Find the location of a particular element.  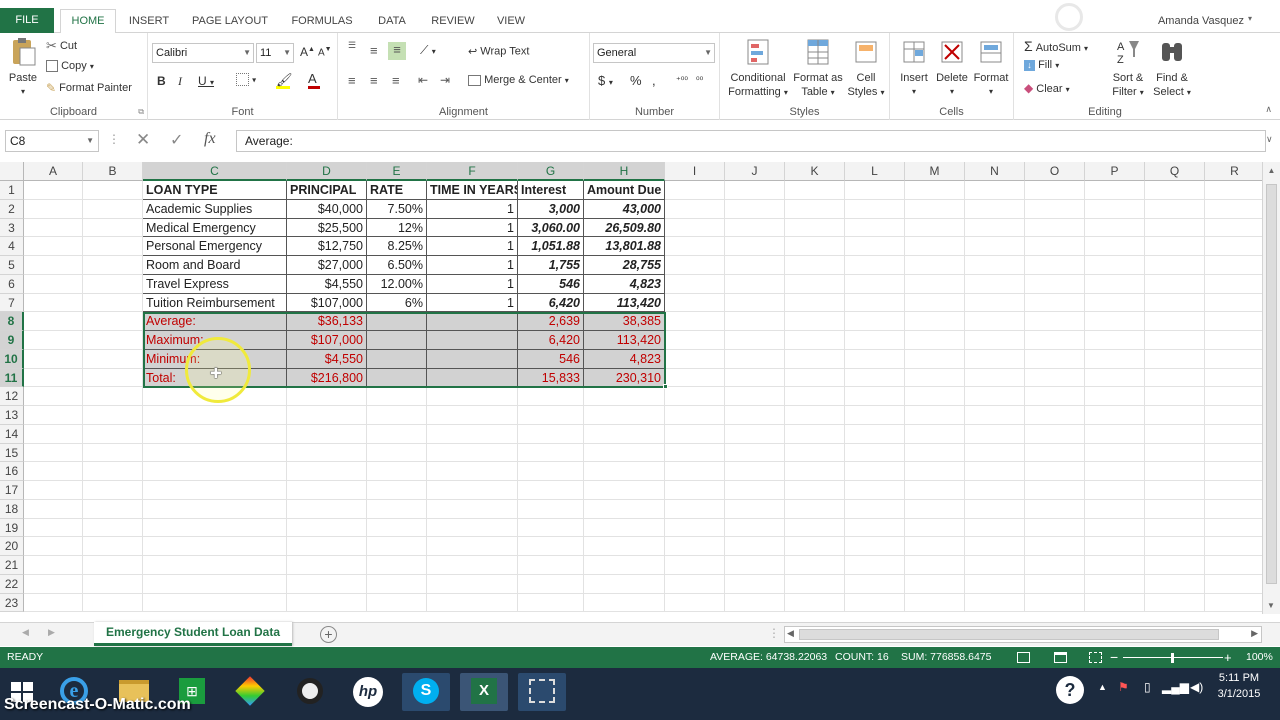

cell-r13 is located at coordinates (1233, 415).